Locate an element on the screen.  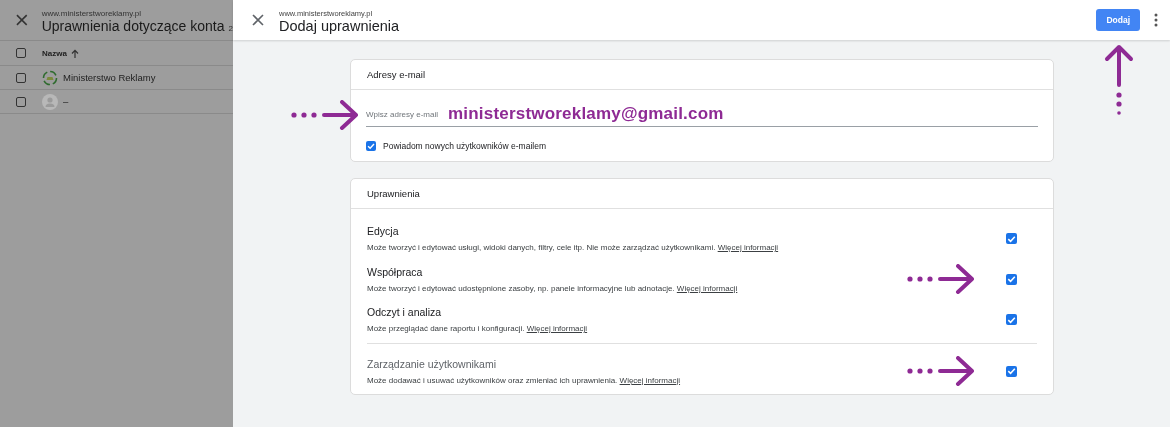
permission-description: Może tworzyć i edytować usługi, widoki danych, filtry, cele itp. Nie może zarządzać użytkownikami. is located at coordinates (541, 247).